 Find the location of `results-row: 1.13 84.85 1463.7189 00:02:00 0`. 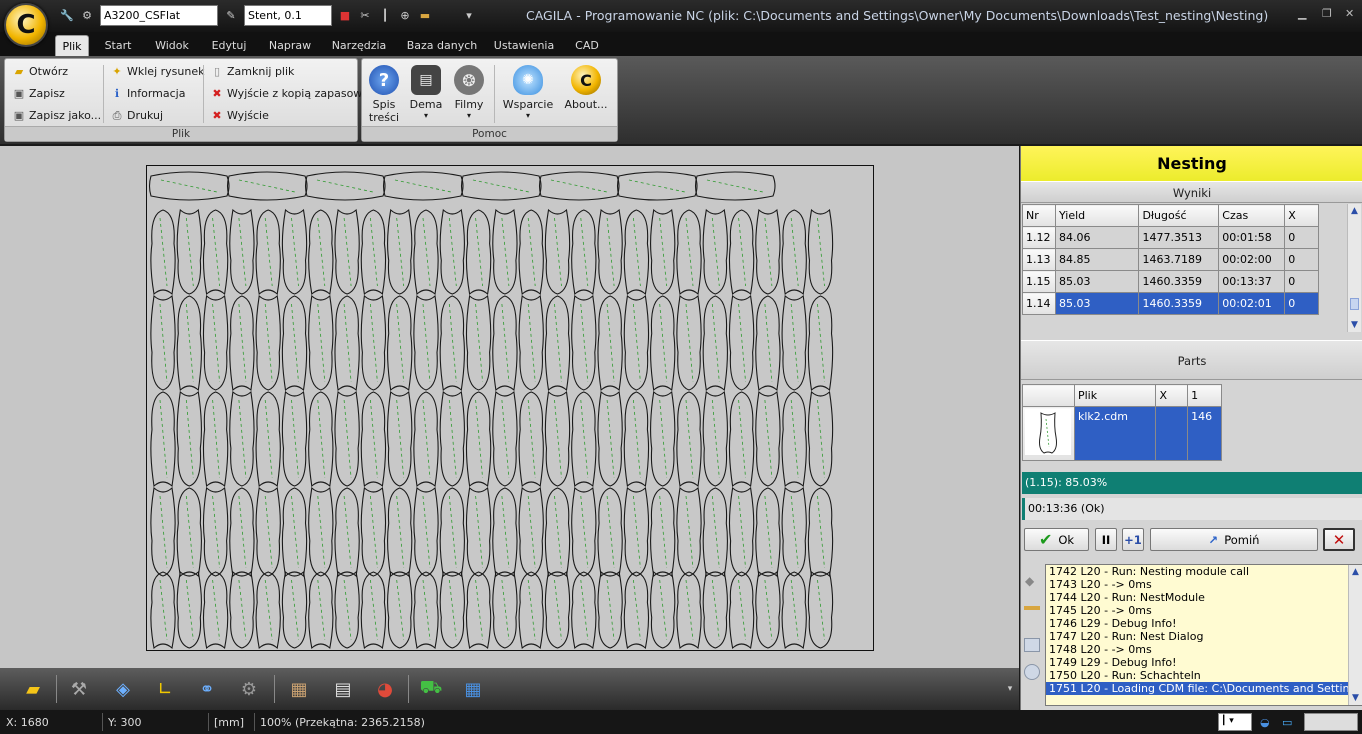

results-row: 1.13 84.85 1463.7189 00:02:00 0 is located at coordinates (1170, 259).